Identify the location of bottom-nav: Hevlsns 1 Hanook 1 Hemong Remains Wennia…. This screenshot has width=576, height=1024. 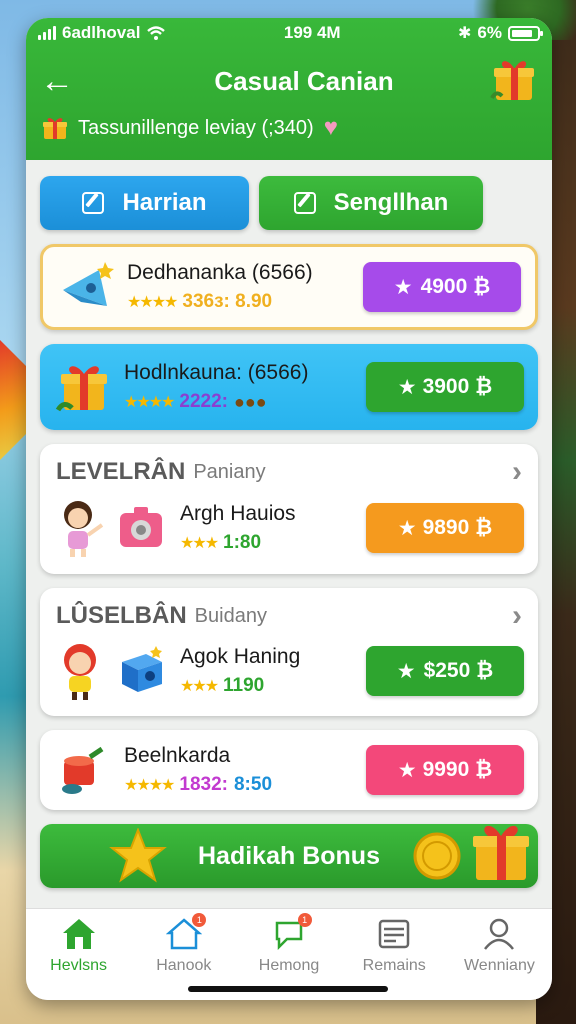
(289, 954).